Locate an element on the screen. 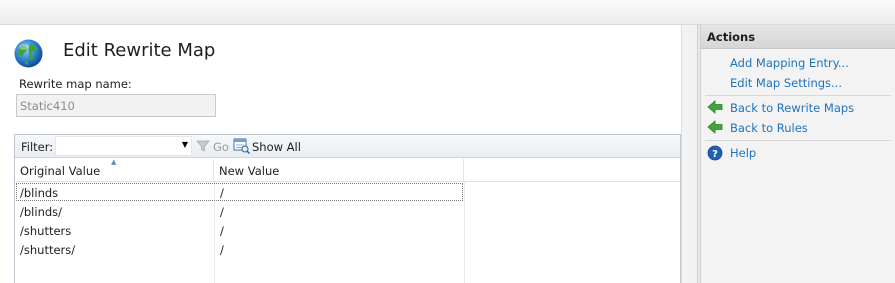  globe-icon is located at coordinates (28, 53).